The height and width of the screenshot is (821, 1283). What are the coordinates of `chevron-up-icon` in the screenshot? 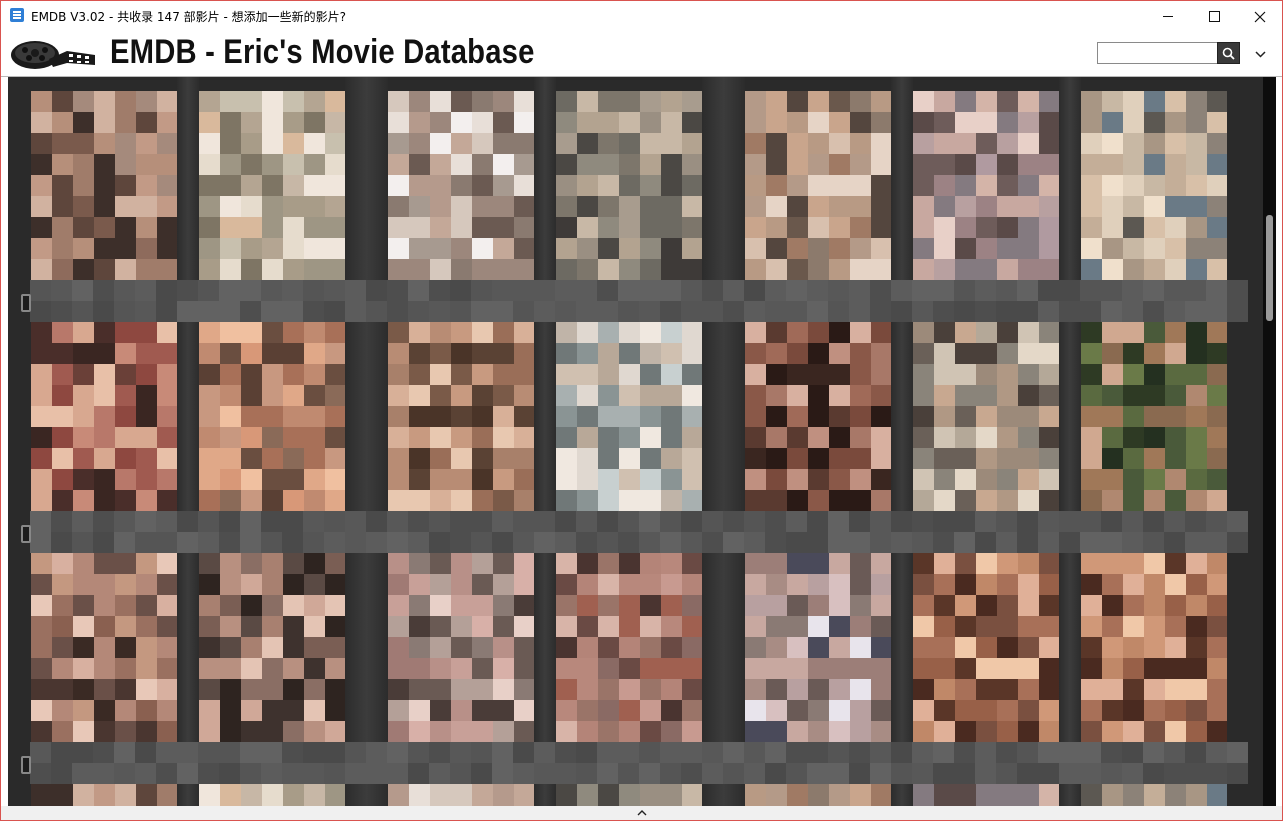 It's located at (642, 813).